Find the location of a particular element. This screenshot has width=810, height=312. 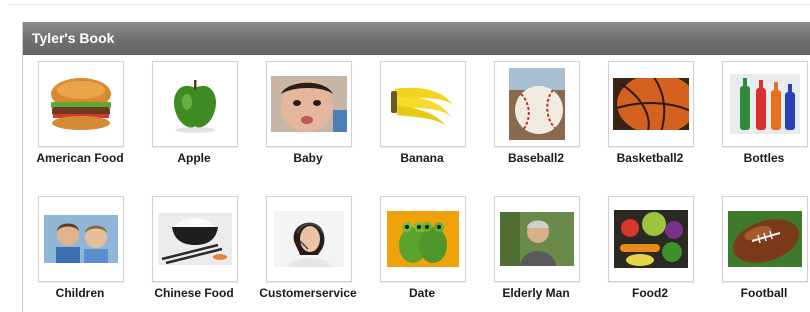

book-title: Tyler's Book is located at coordinates (416, 38).